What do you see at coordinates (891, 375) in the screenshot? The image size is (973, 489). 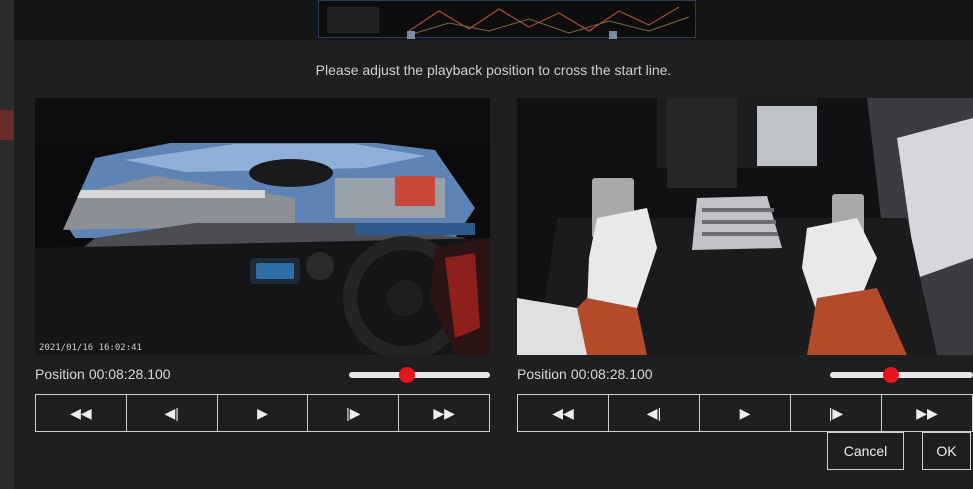 I see `right-slider-knob` at bounding box center [891, 375].